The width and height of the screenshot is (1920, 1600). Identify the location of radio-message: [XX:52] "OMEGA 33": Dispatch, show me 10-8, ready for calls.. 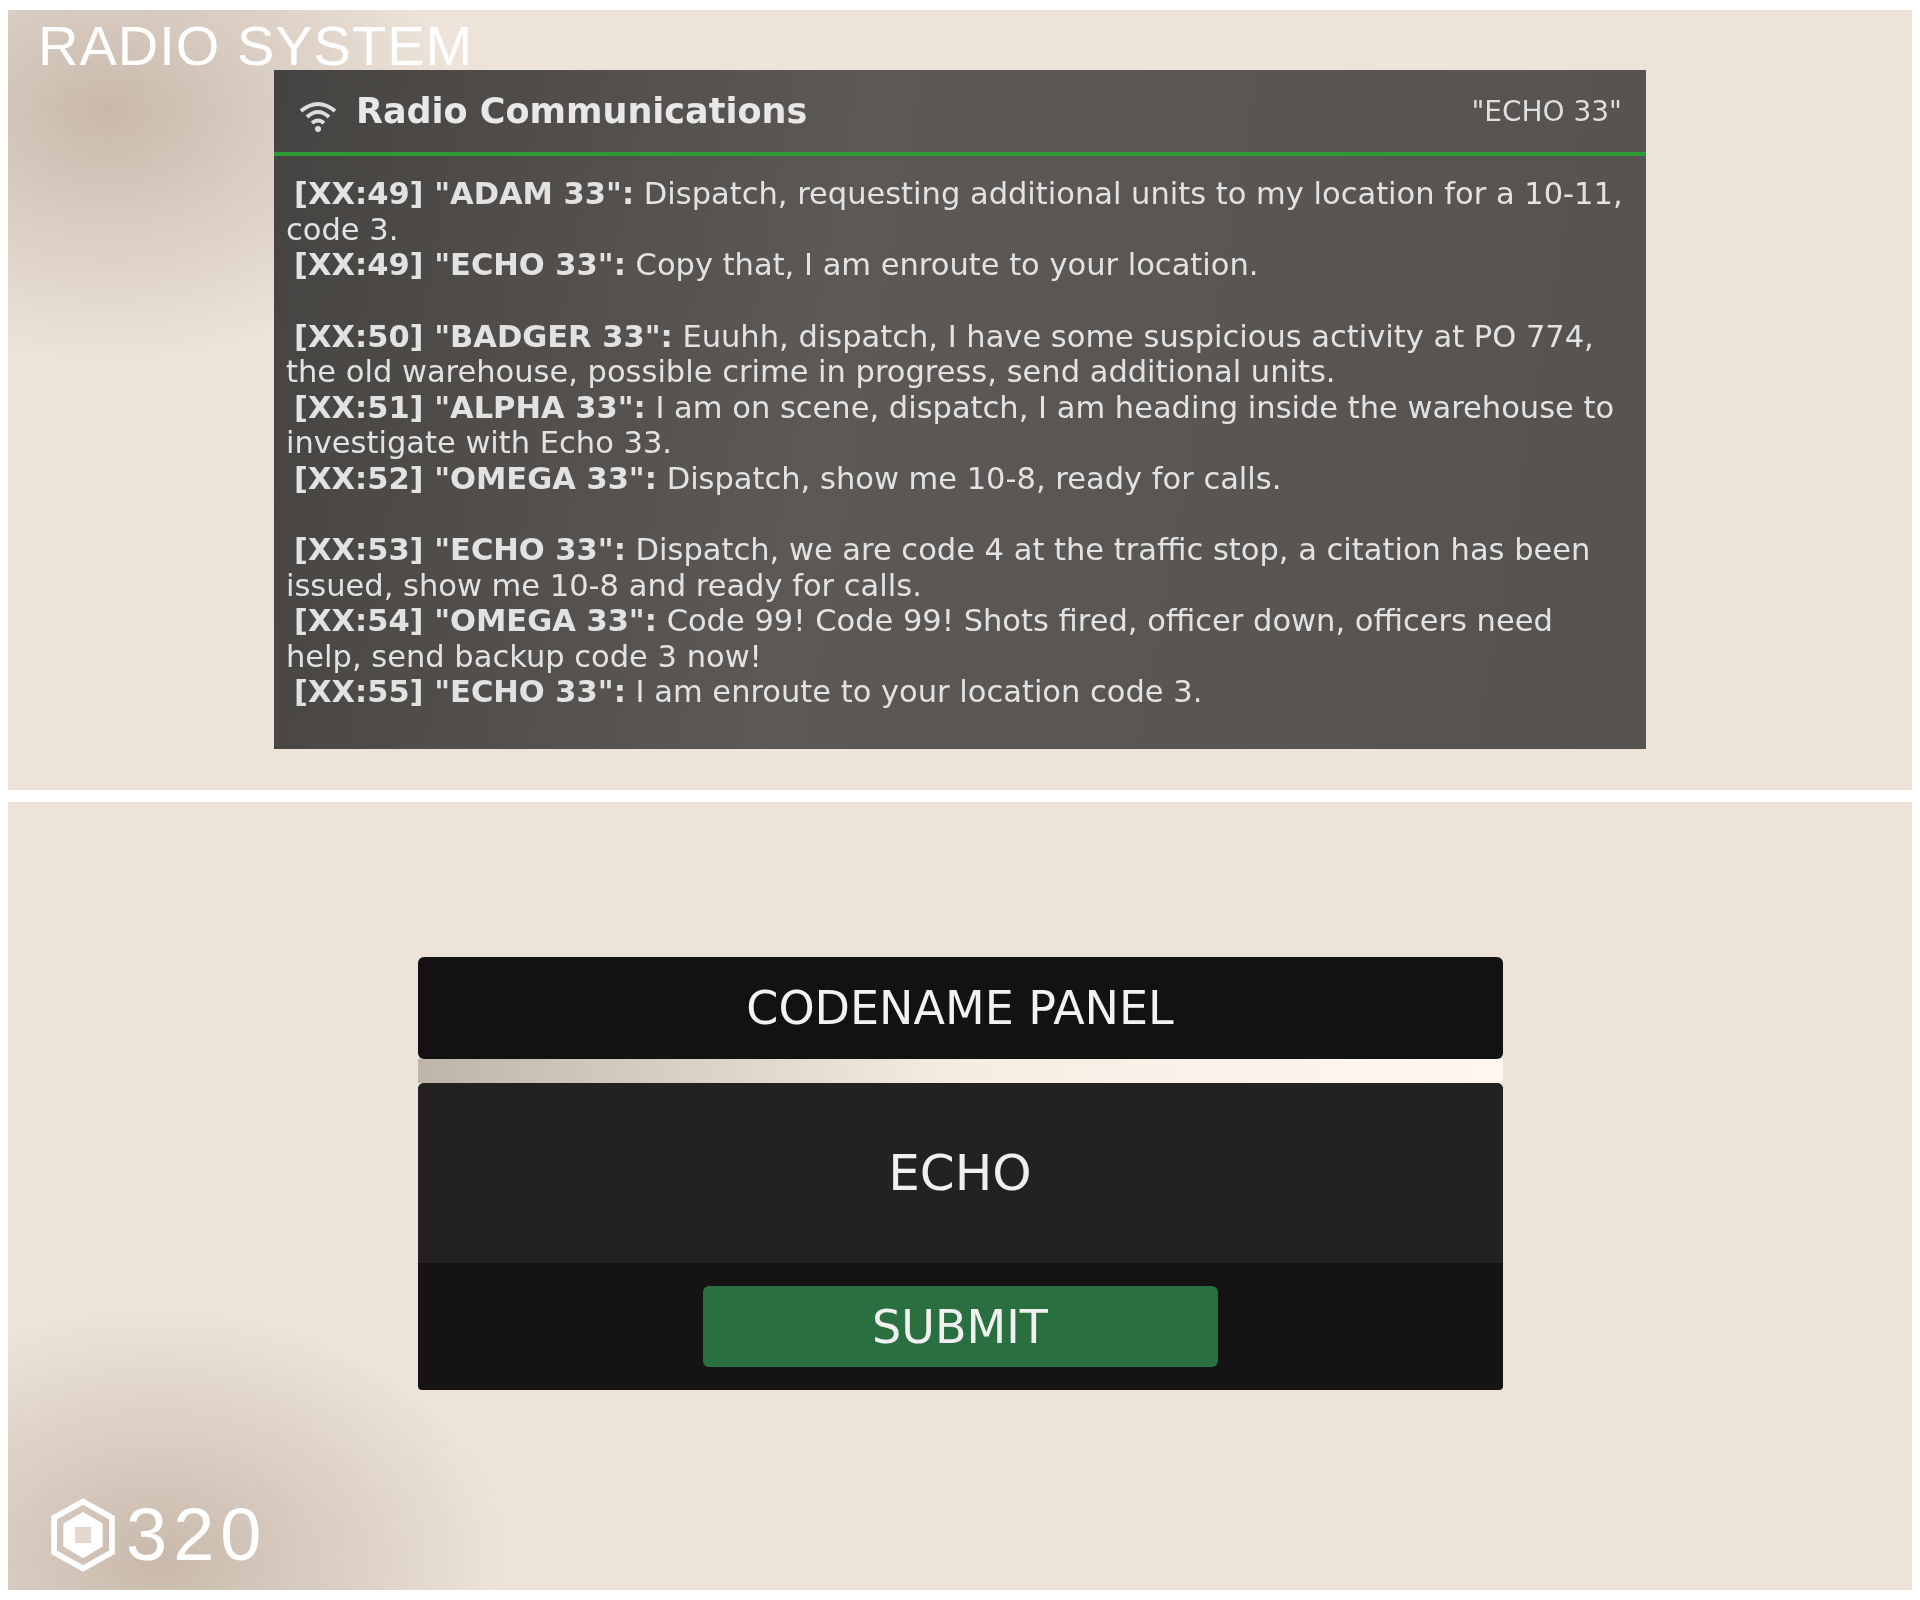
(788, 478).